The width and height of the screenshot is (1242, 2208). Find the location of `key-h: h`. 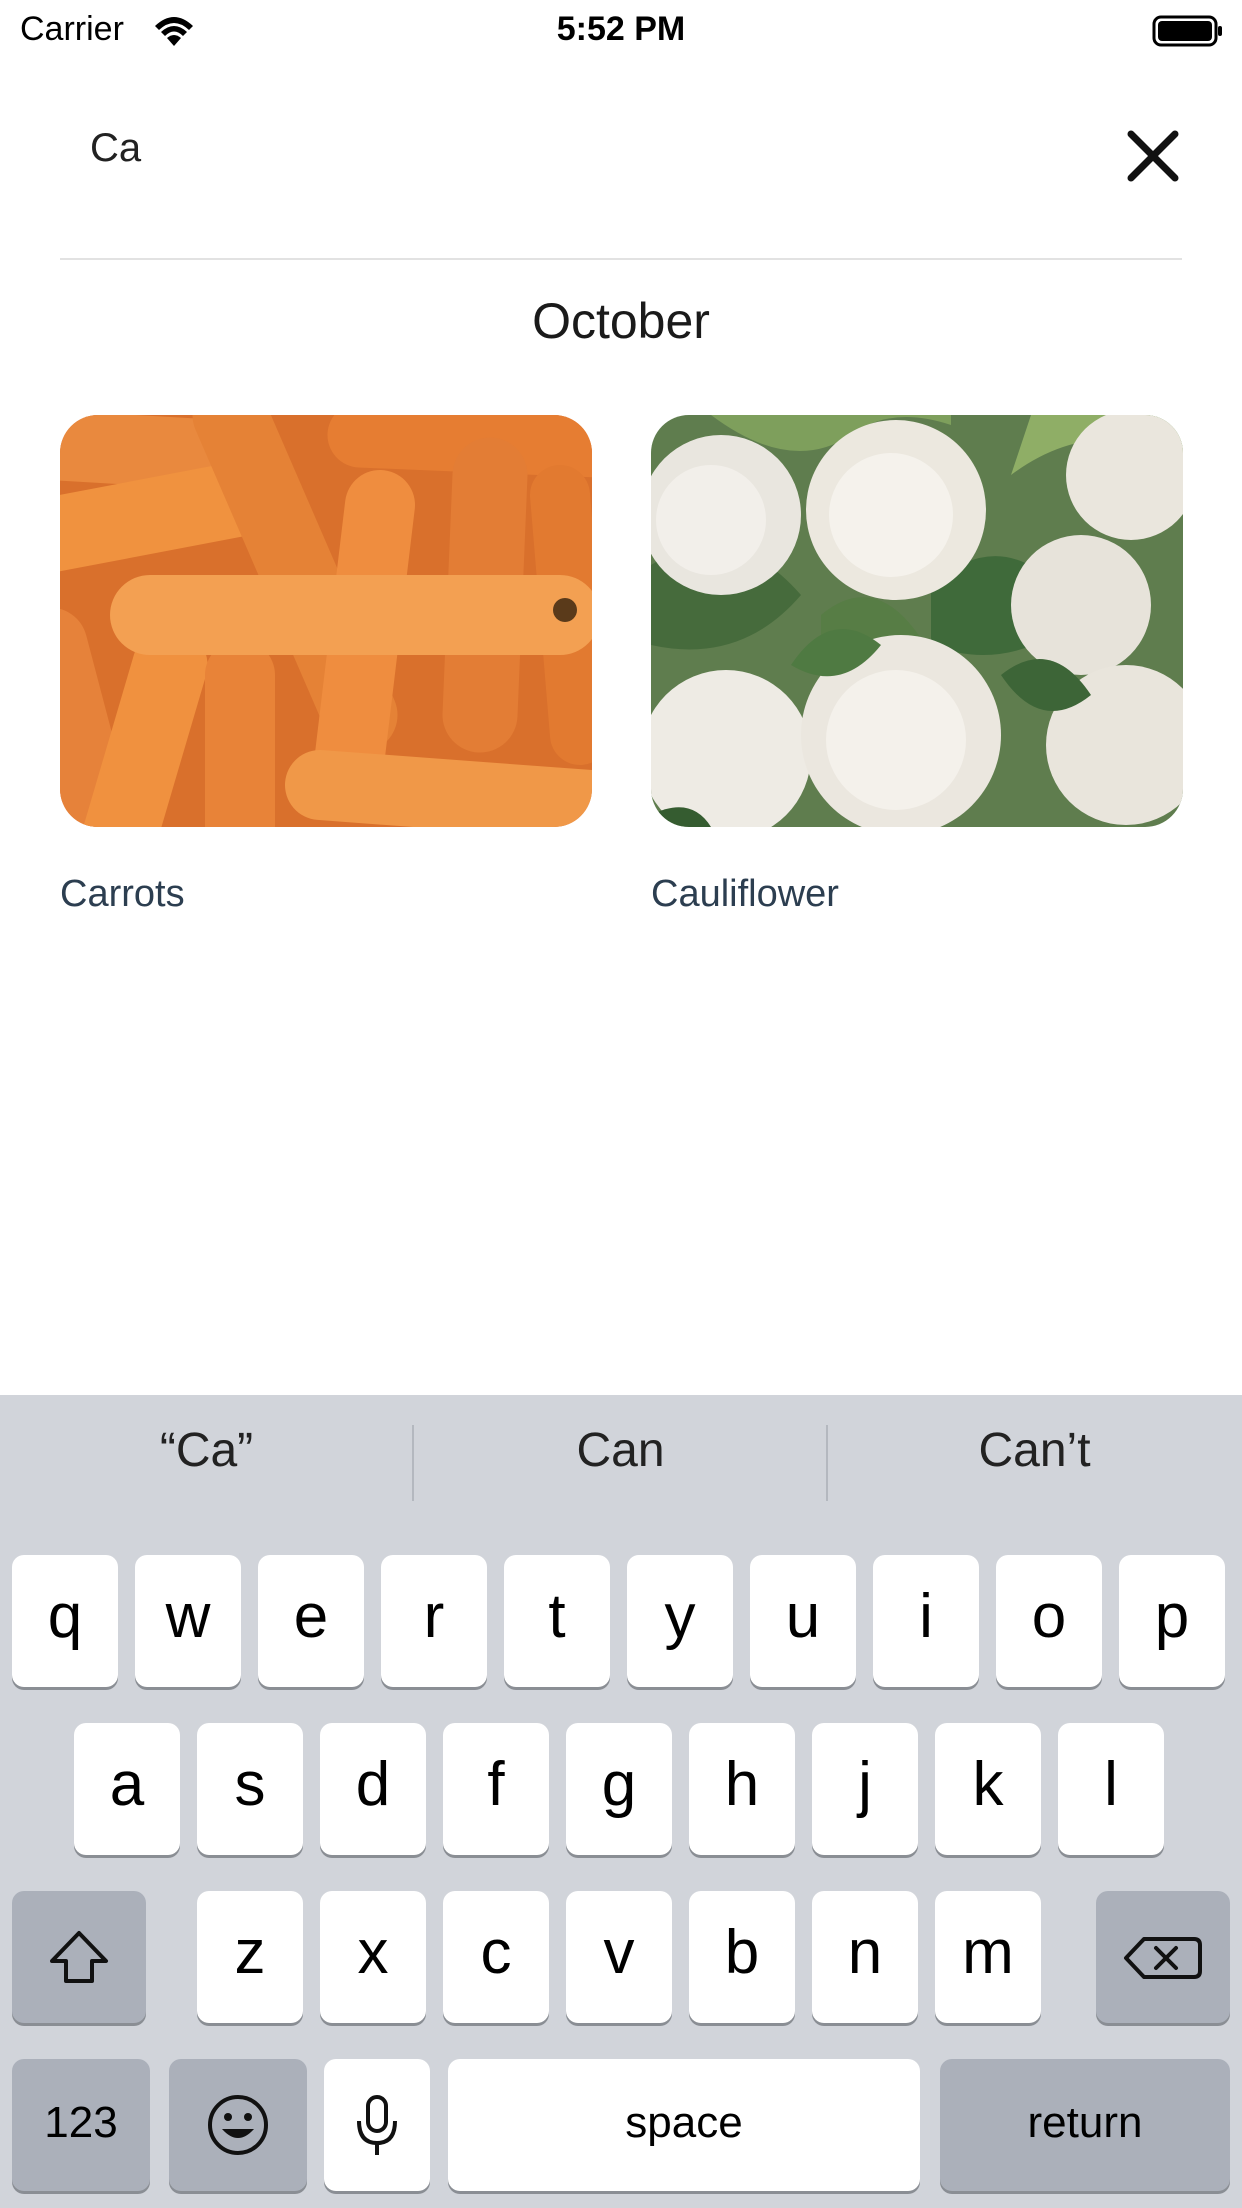

key-h: h is located at coordinates (742, 1789).